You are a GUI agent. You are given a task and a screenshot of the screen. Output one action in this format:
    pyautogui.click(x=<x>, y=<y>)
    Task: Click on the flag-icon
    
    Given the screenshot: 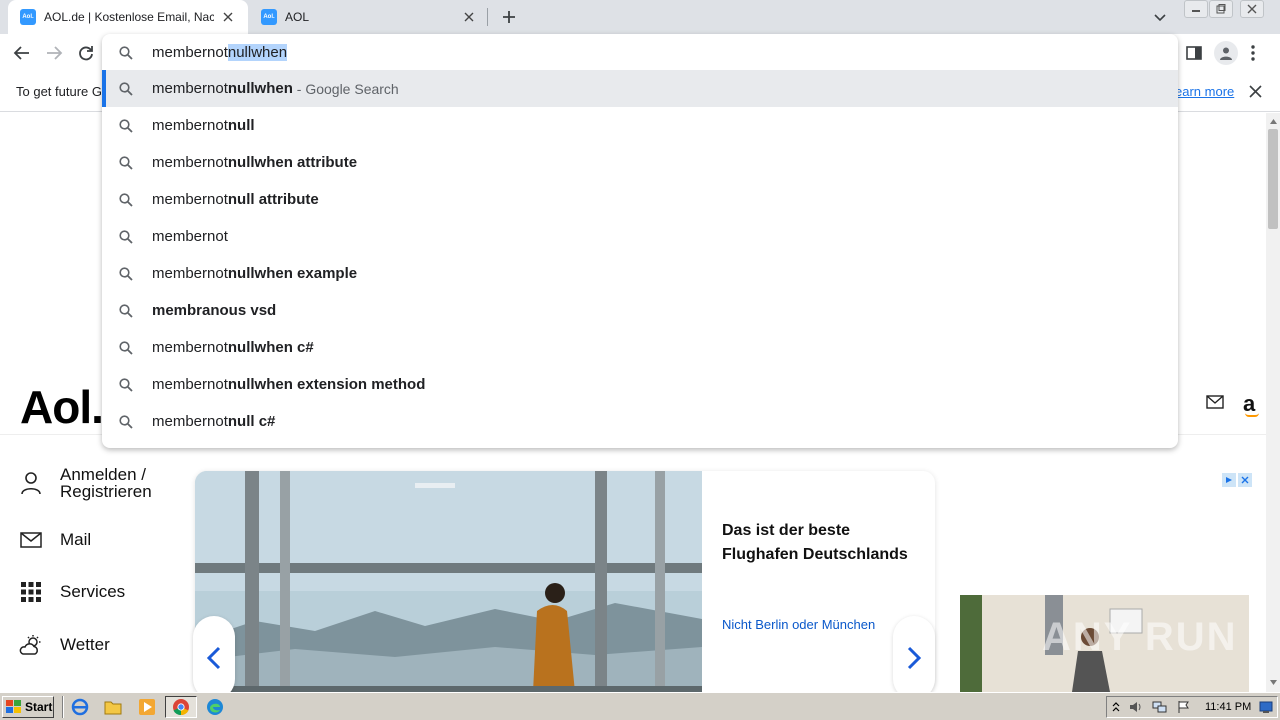 What is the action you would take?
    pyautogui.click(x=1184, y=707)
    